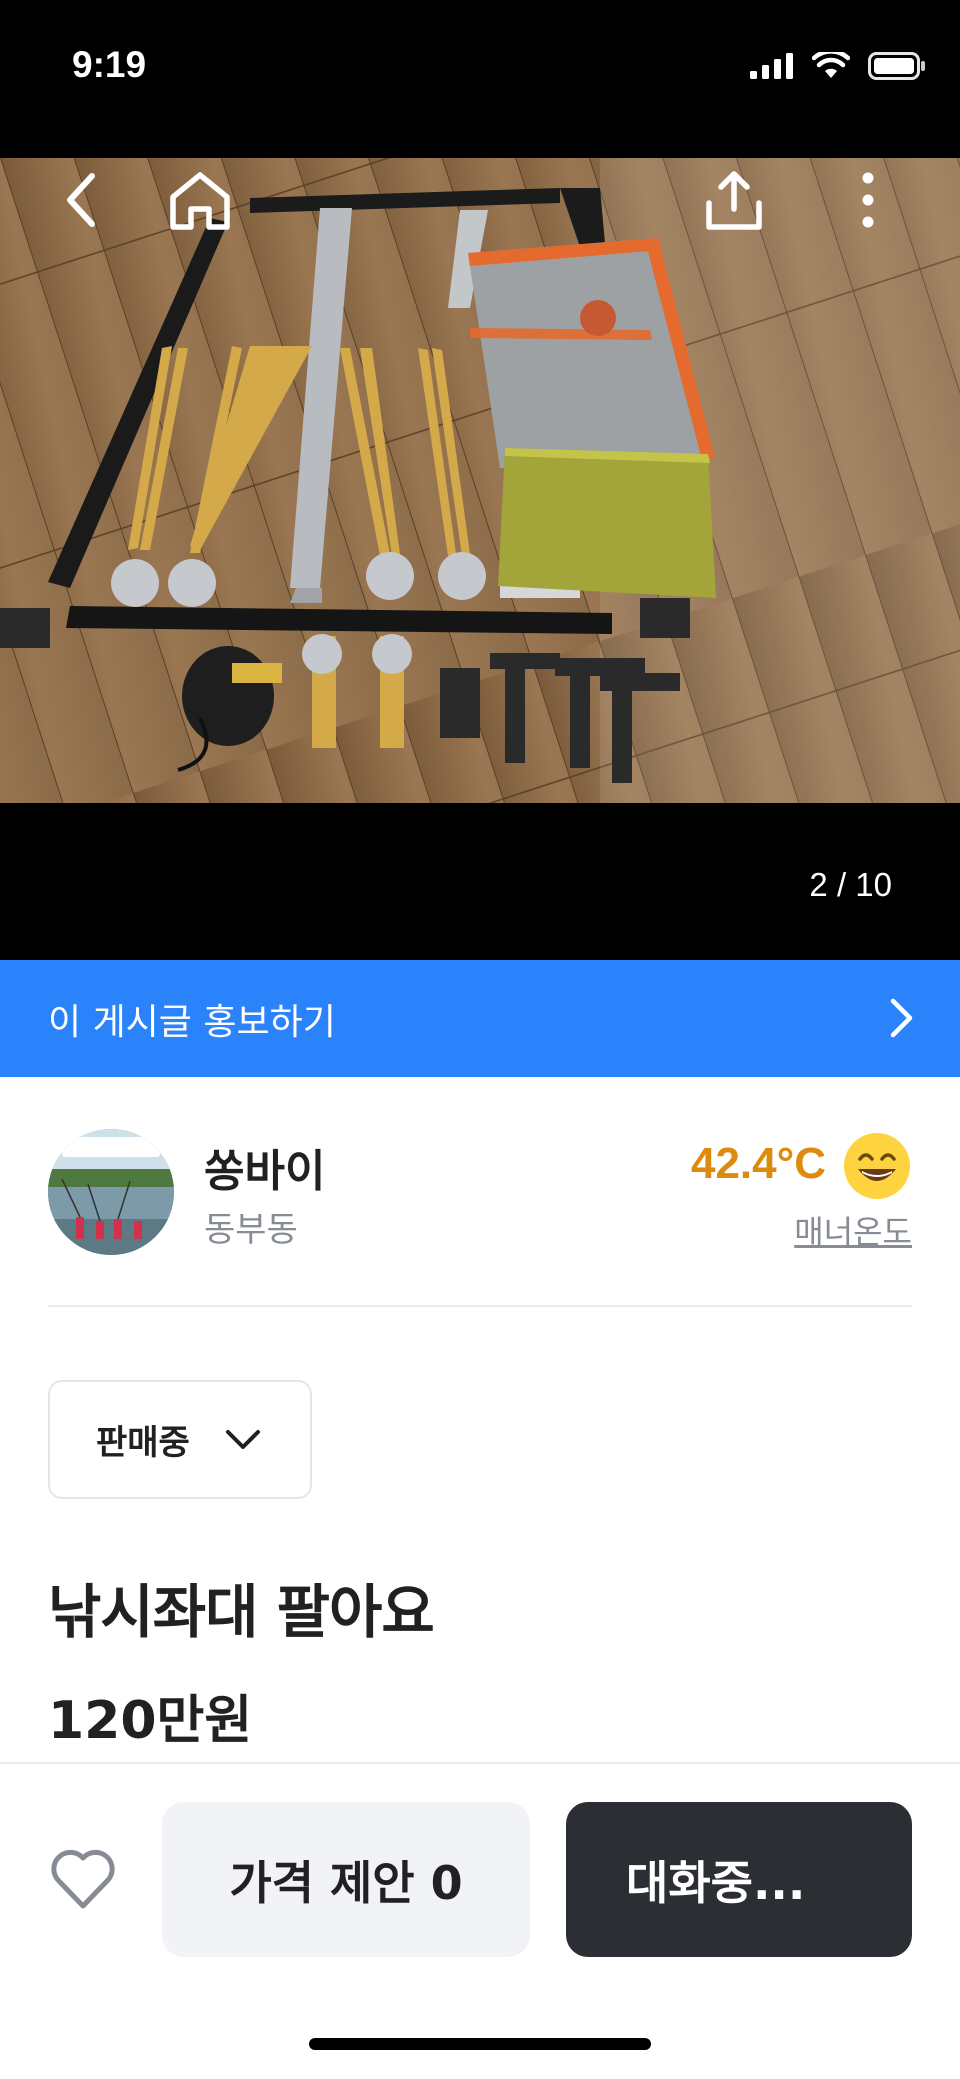 This screenshot has height=2079, width=960. What do you see at coordinates (831, 65) in the screenshot?
I see `wifi-icon` at bounding box center [831, 65].